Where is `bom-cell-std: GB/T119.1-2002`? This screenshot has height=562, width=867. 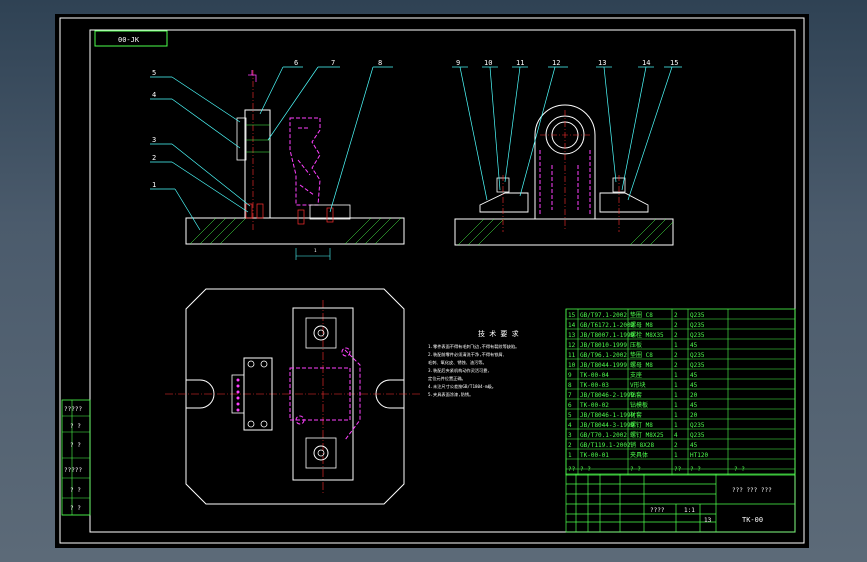 bom-cell-std: GB/T119.1-2002 is located at coordinates (605, 445).